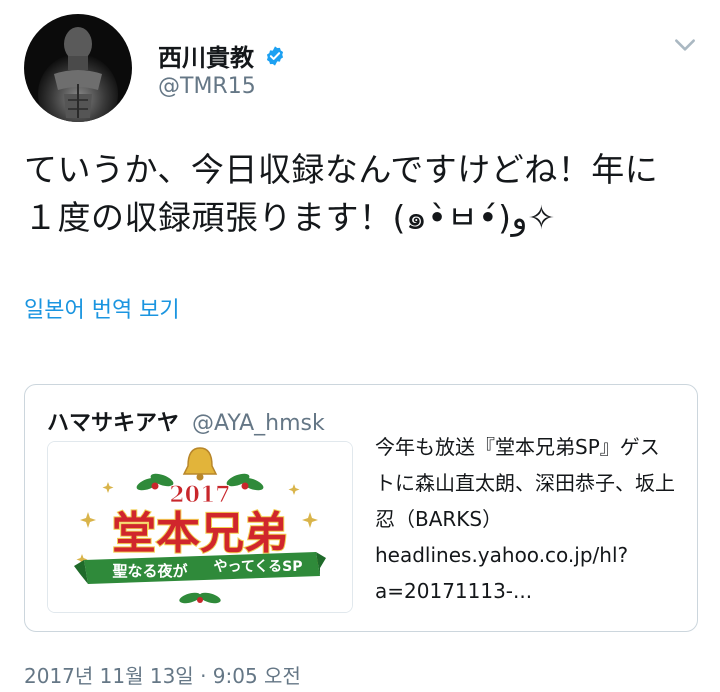  Describe the element at coordinates (200, 533) in the screenshot. I see `logo-title: 堂本兄弟` at that location.